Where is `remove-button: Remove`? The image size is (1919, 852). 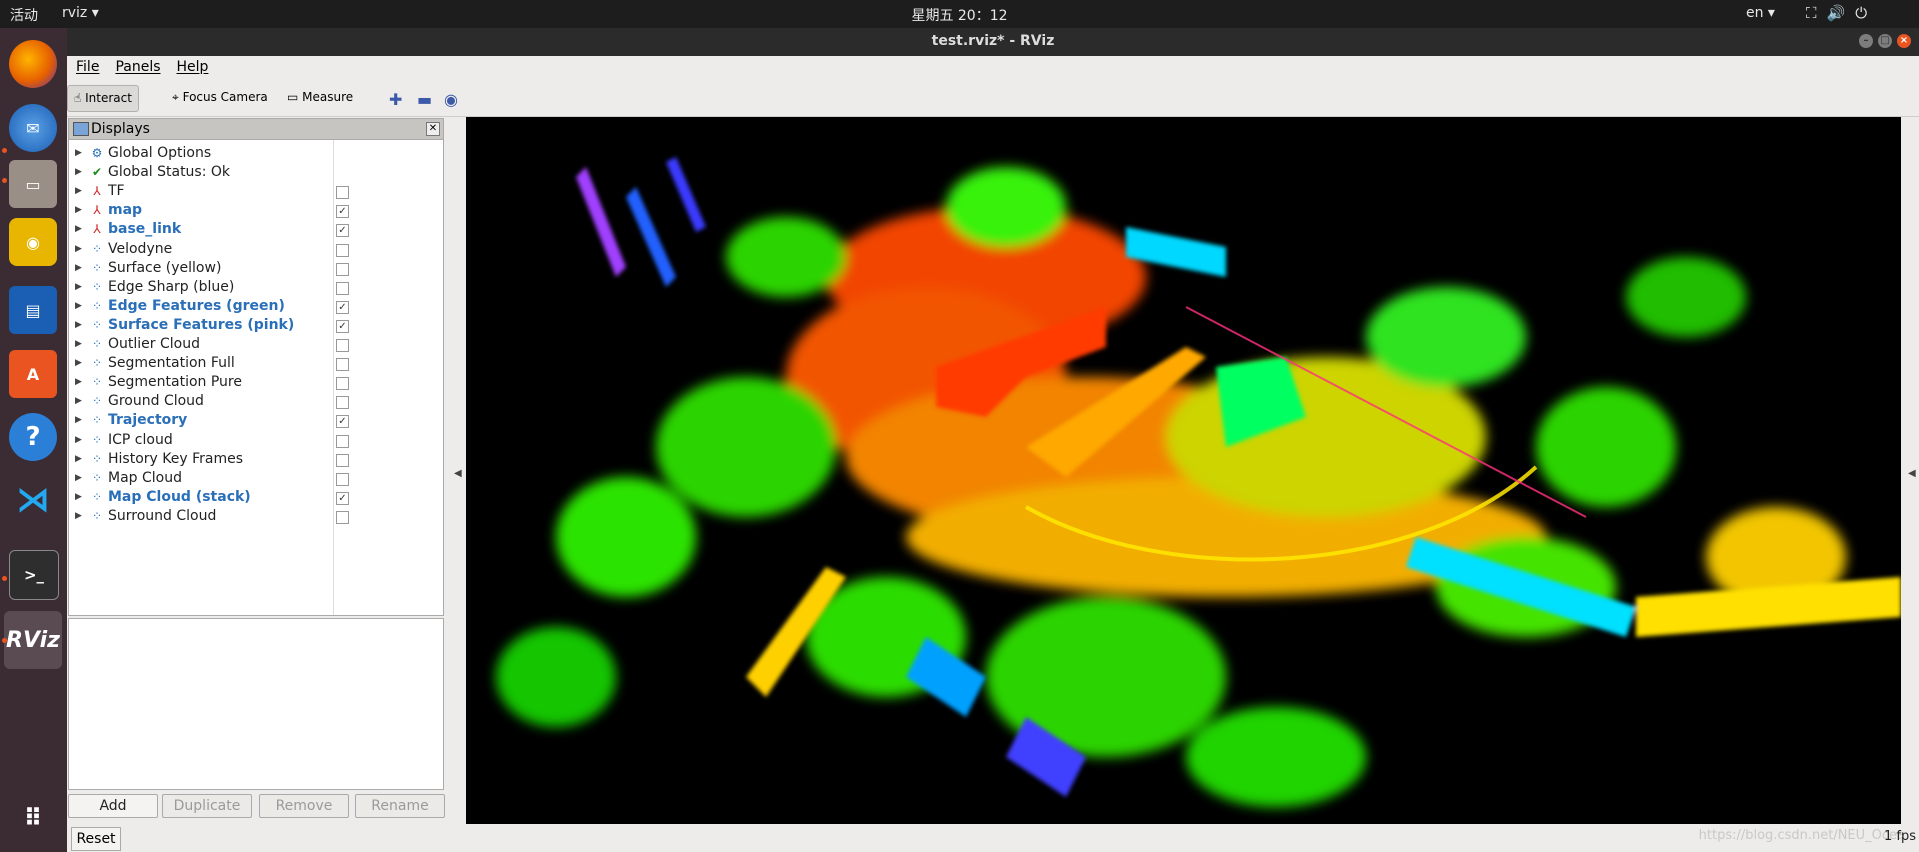
remove-button: Remove is located at coordinates (304, 806).